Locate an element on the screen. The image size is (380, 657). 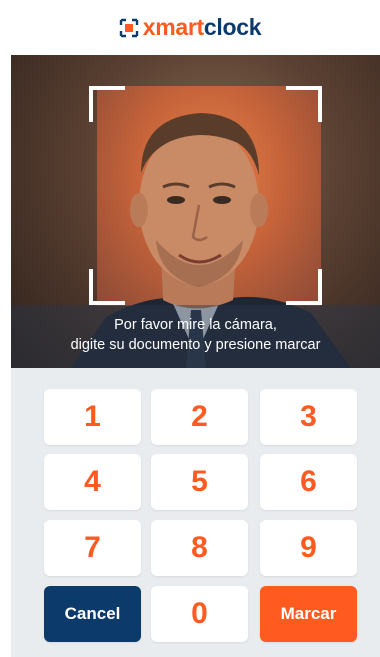
key-5: 5 is located at coordinates (199, 482).